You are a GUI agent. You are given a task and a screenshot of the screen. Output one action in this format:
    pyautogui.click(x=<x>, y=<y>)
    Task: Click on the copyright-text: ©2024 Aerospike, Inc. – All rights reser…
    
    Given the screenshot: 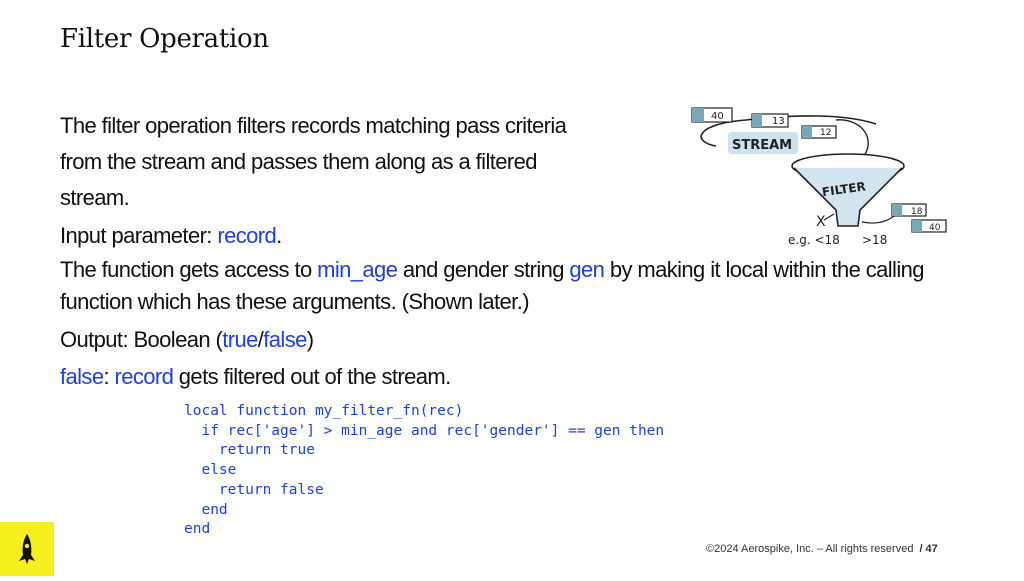 What is the action you would take?
    pyautogui.click(x=810, y=549)
    